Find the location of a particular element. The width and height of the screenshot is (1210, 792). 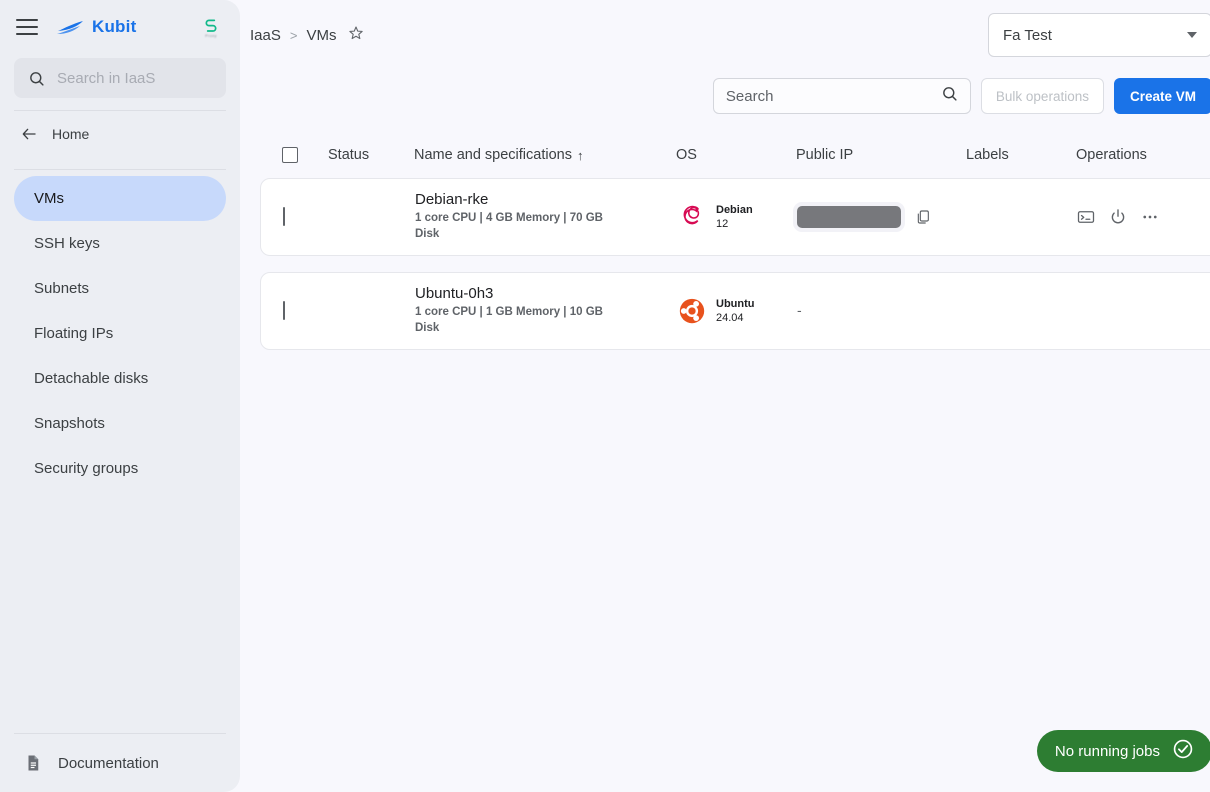

action-bar: Search Bulk operations Create VM is located at coordinates (725, 96).